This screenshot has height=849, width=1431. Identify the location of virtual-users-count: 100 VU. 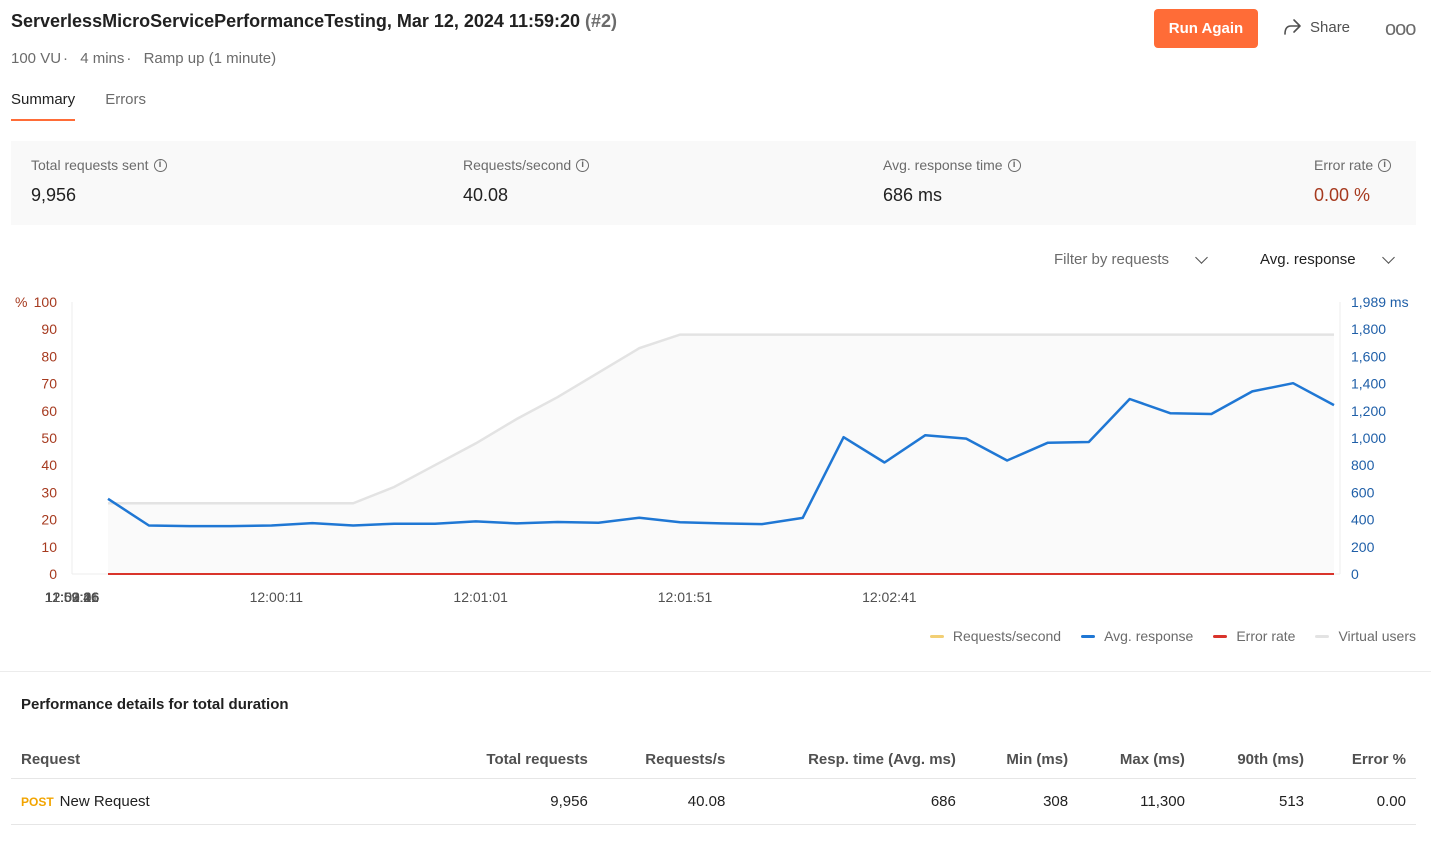
(36, 58).